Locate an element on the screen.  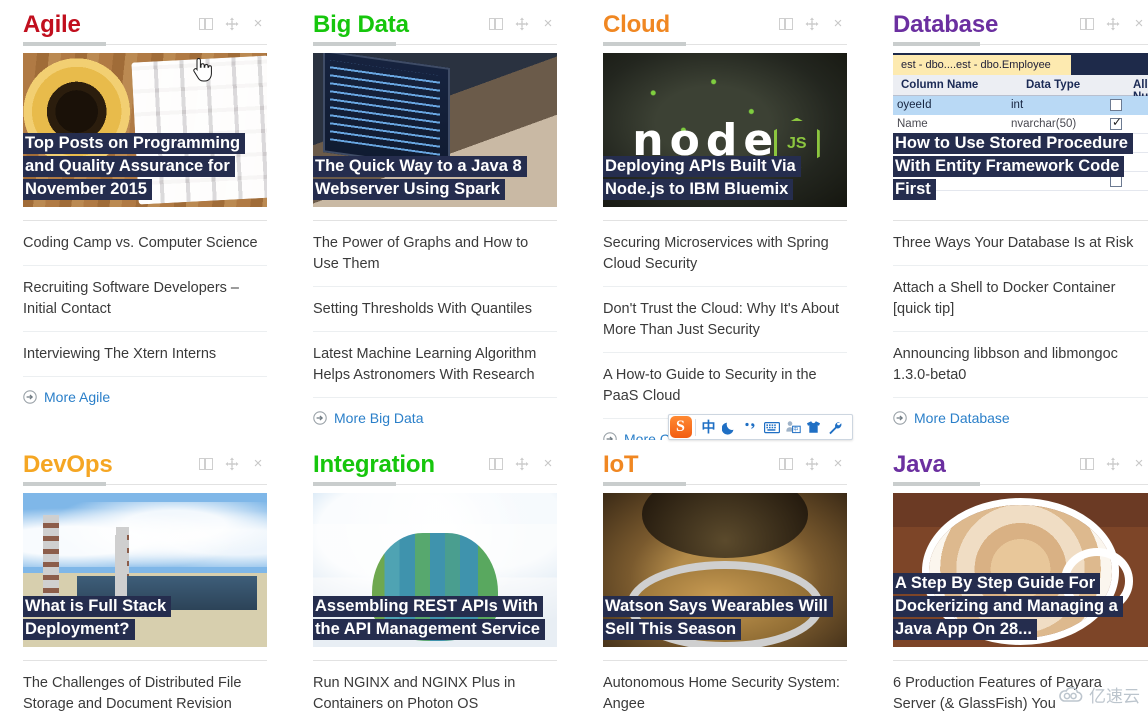
more-label: More Agile is located at coordinates (77, 397).